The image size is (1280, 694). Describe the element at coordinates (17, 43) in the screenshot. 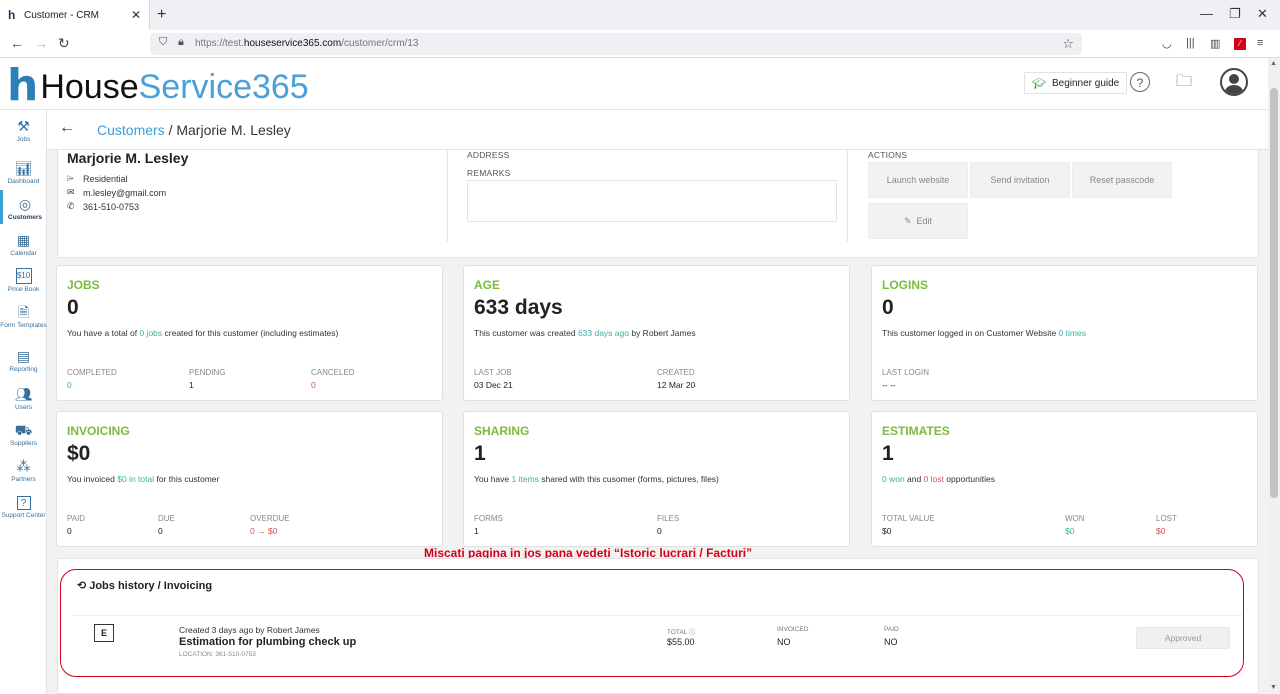

I see `back-icon: ←` at that location.